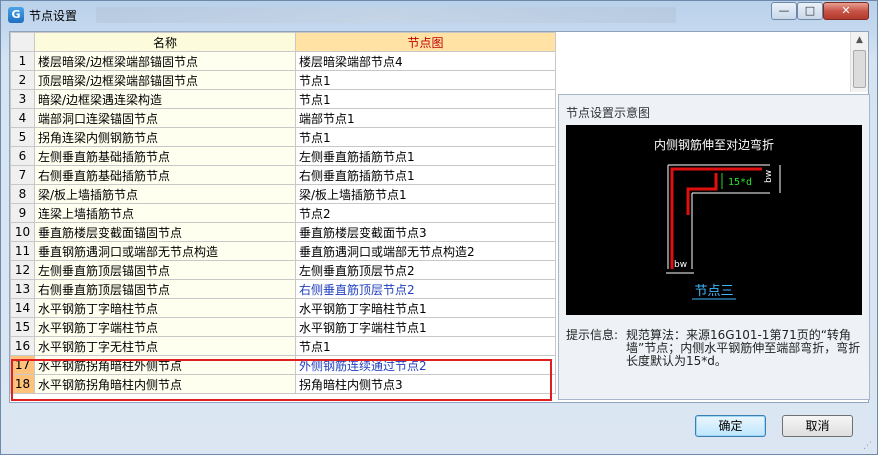 The image size is (878, 455). I want to click on table-row: 5 拐角连梁内侧钢筋节点 节点1, so click(283, 137).